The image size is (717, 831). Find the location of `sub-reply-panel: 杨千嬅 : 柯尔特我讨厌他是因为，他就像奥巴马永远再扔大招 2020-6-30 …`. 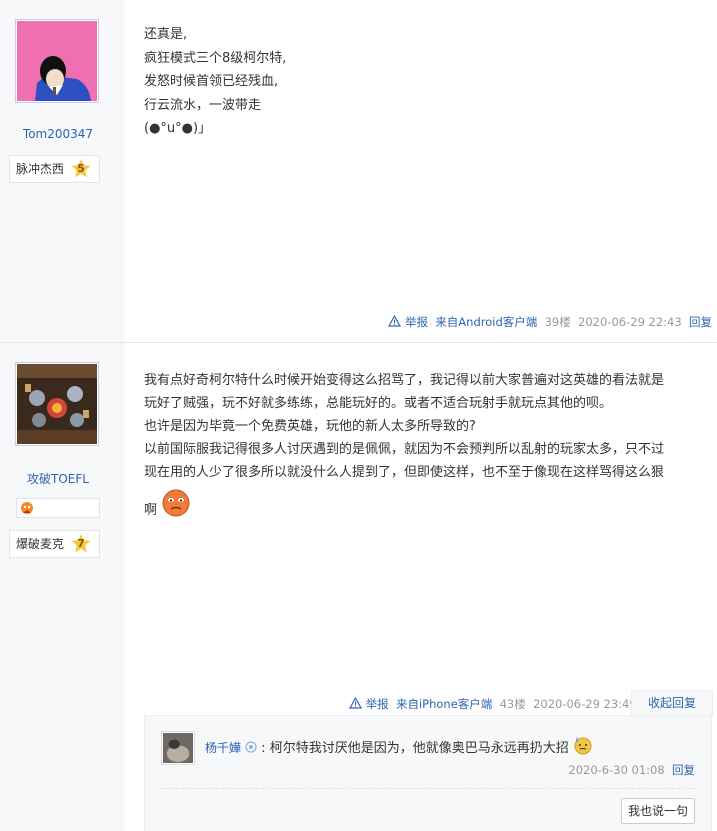

sub-reply-panel: 杨千嬅 : 柯尔特我讨厌他是因为，他就像奥巴马永远再扔大招 2020-6-30 … is located at coordinates (428, 773).